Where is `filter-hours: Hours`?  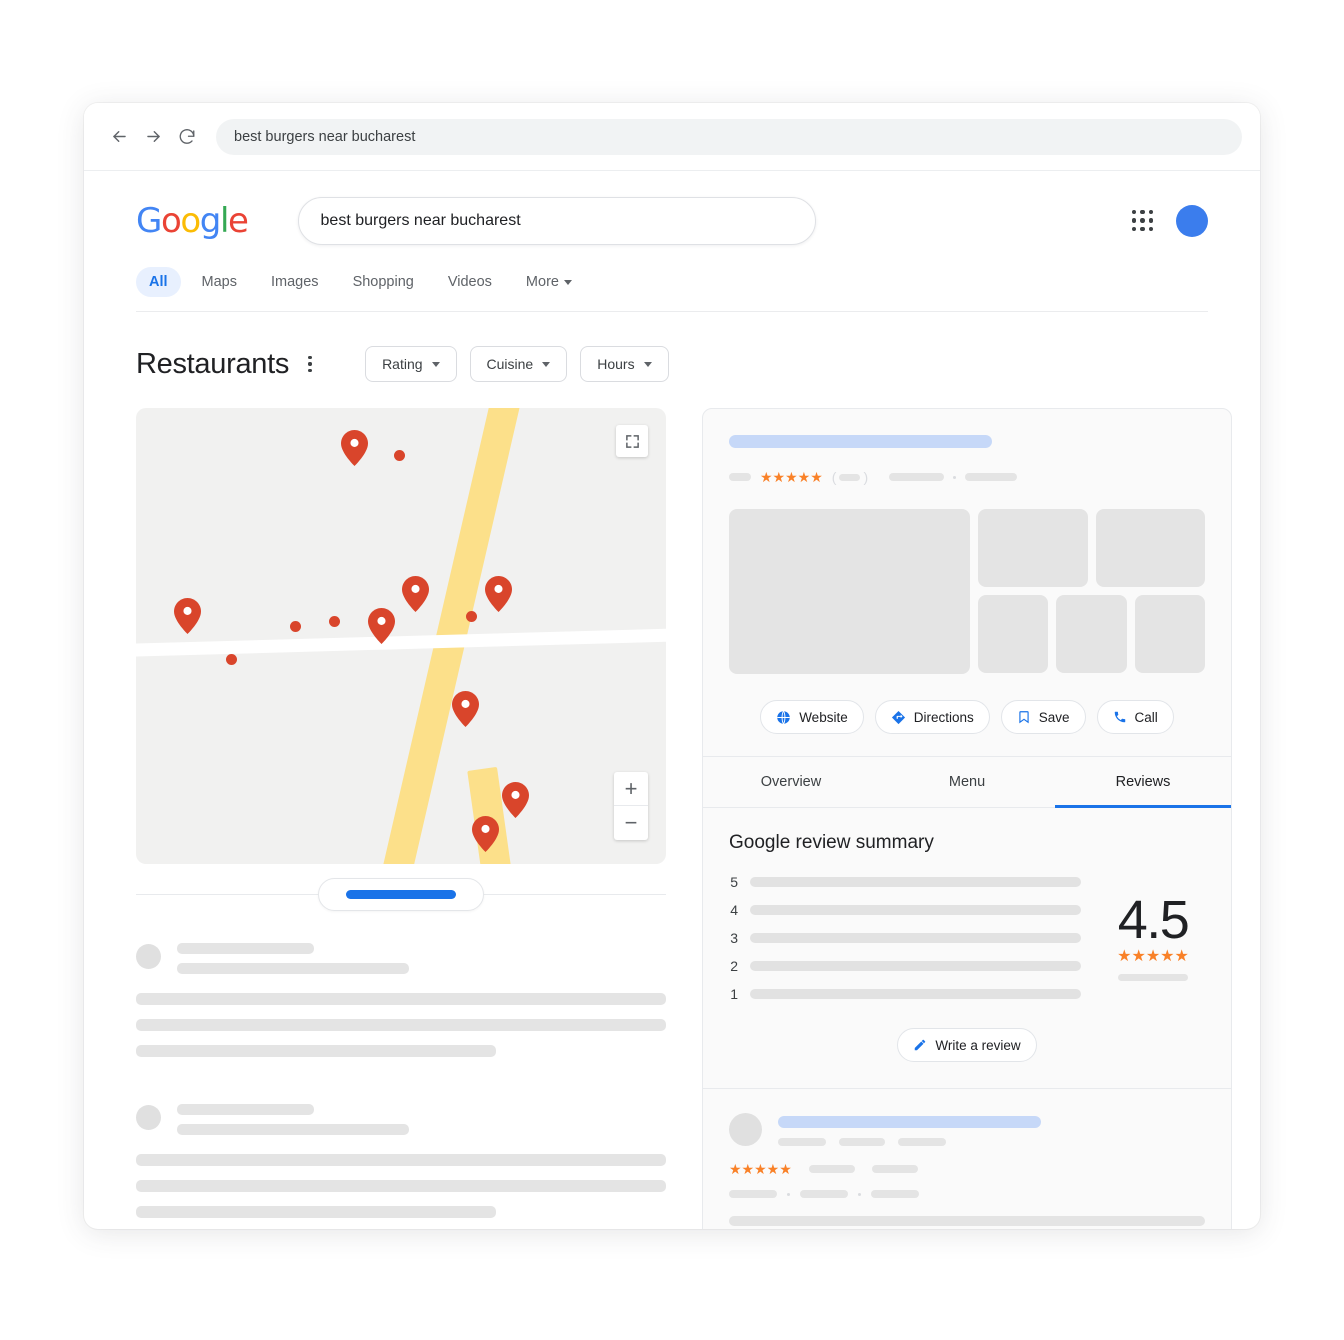 filter-hours: Hours is located at coordinates (624, 364).